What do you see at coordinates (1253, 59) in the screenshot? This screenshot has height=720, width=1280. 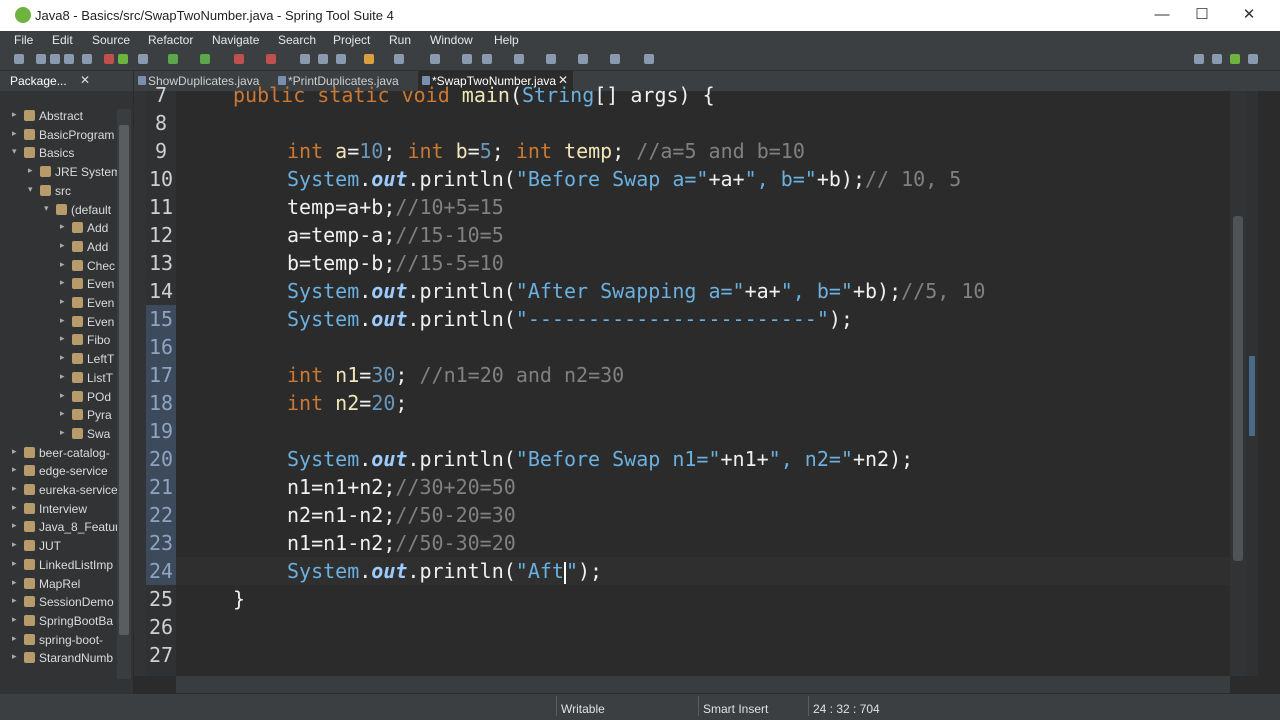 I see `debug-perspective-icon` at bounding box center [1253, 59].